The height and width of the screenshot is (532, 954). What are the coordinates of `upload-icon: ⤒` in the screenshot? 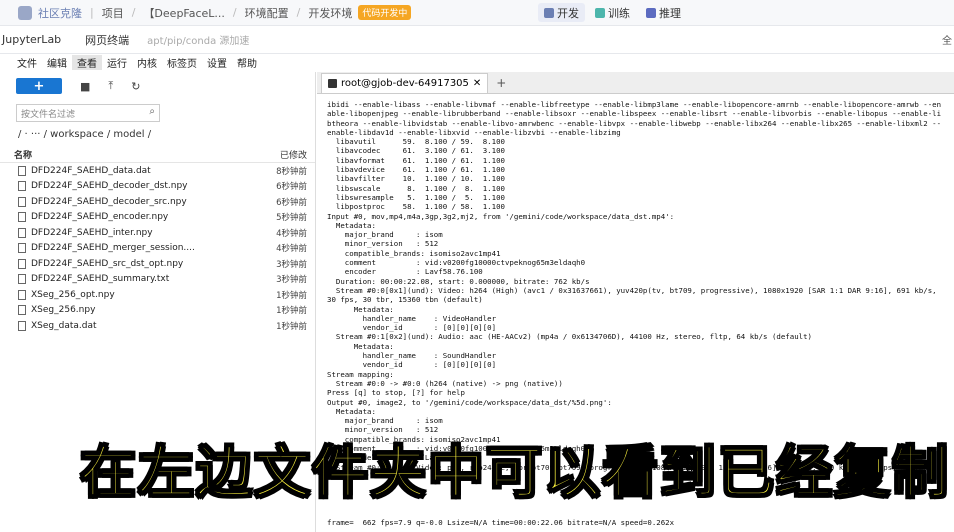 It's located at (110, 86).